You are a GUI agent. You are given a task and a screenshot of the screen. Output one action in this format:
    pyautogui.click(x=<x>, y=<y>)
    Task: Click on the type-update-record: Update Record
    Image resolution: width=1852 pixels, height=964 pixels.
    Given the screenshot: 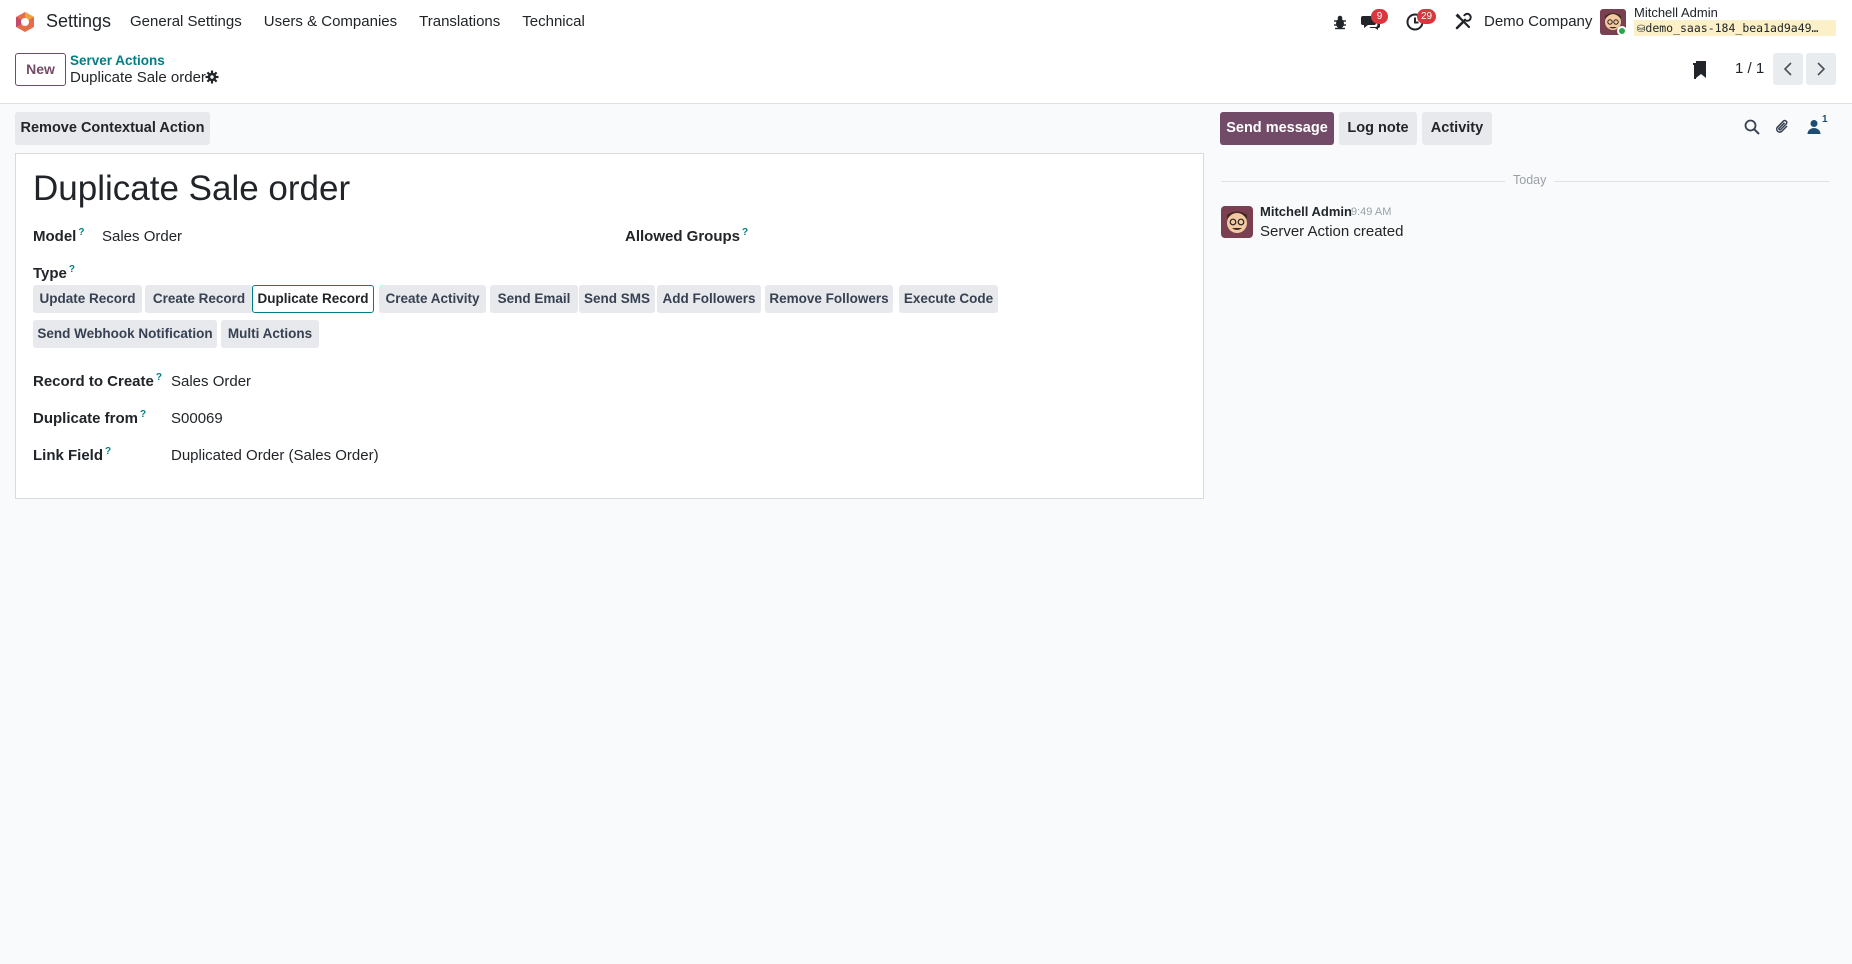 What is the action you would take?
    pyautogui.click(x=87, y=299)
    